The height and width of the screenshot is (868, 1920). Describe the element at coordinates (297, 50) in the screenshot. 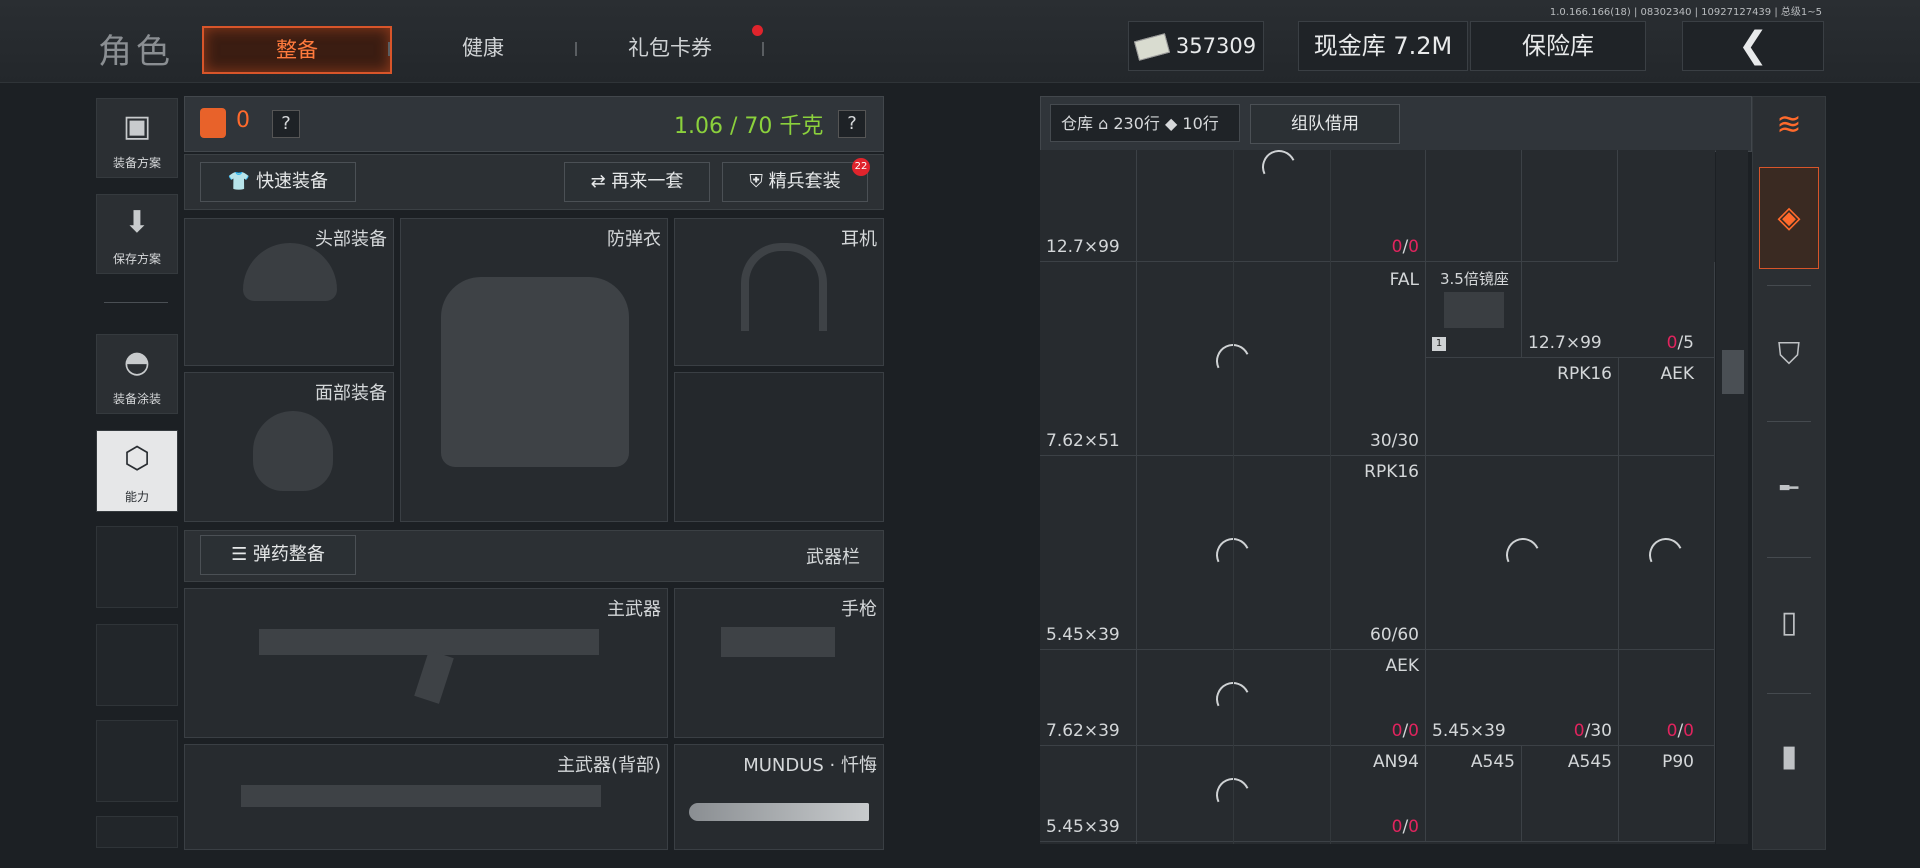

I see `tab-equip: 整备` at that location.